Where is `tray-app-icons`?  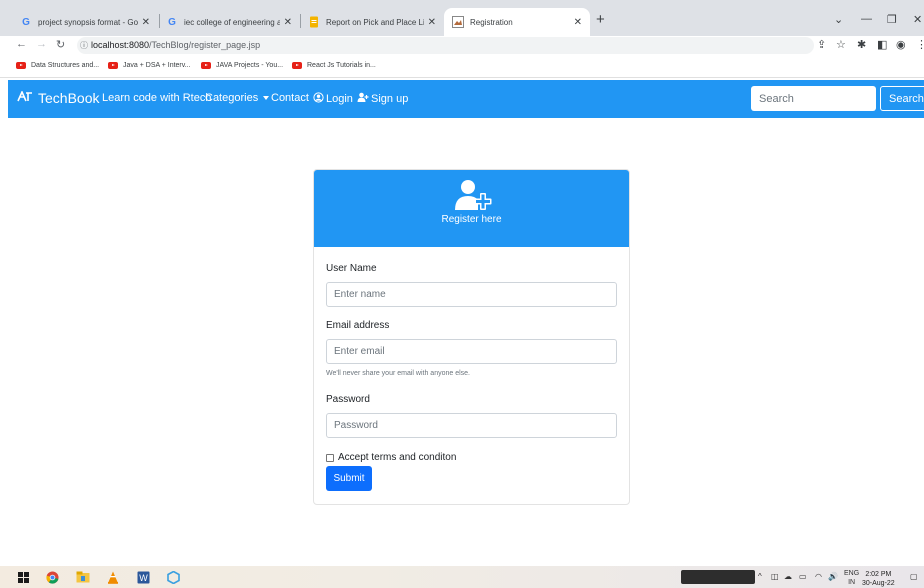 tray-app-icons is located at coordinates (718, 577).